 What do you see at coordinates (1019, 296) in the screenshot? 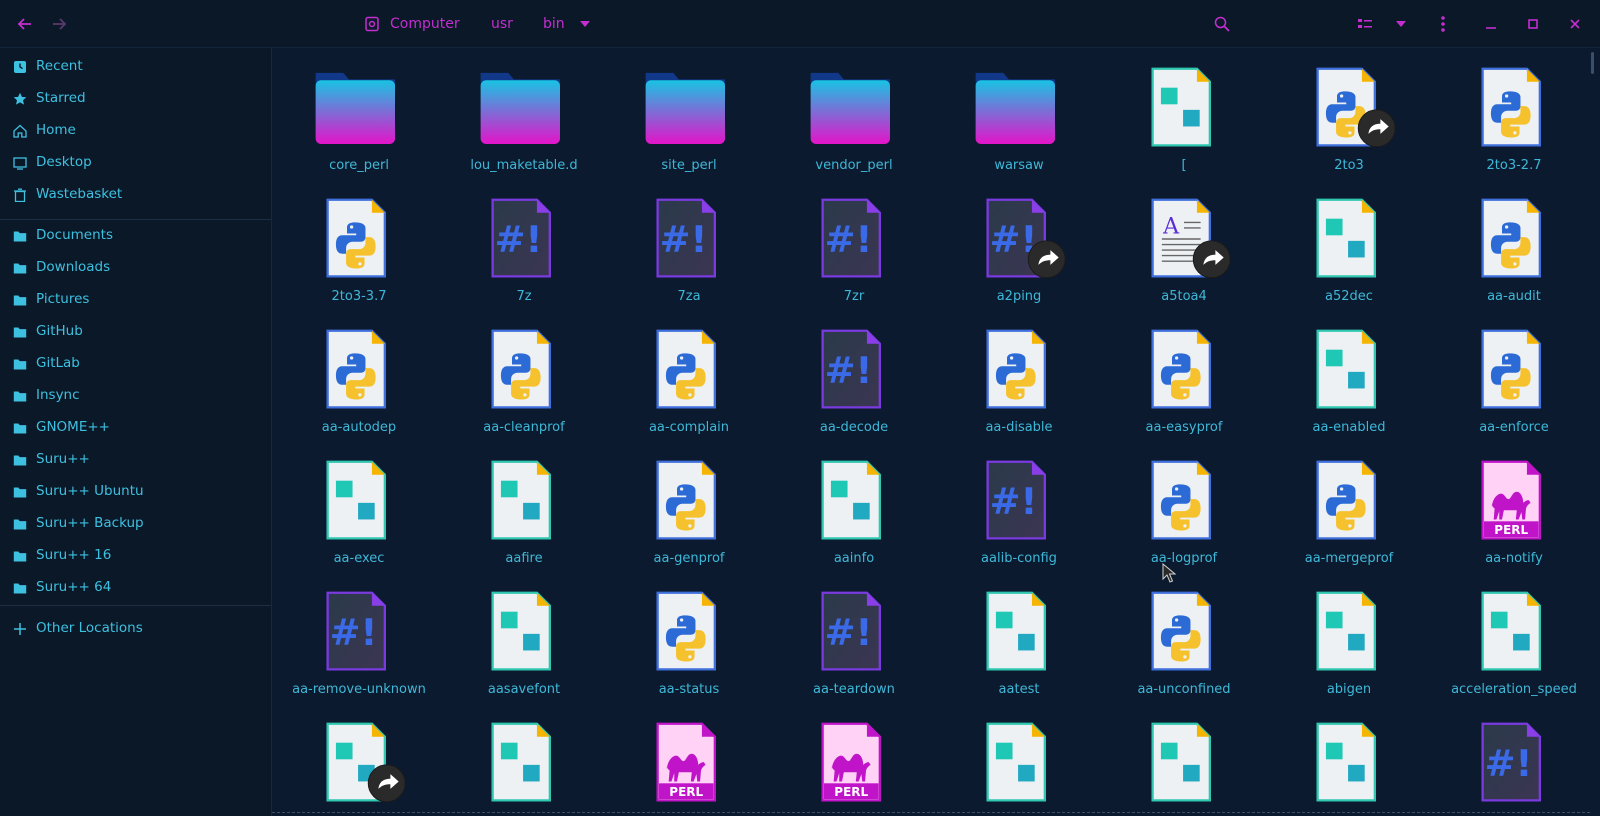
I see `file-name: a2ping` at bounding box center [1019, 296].